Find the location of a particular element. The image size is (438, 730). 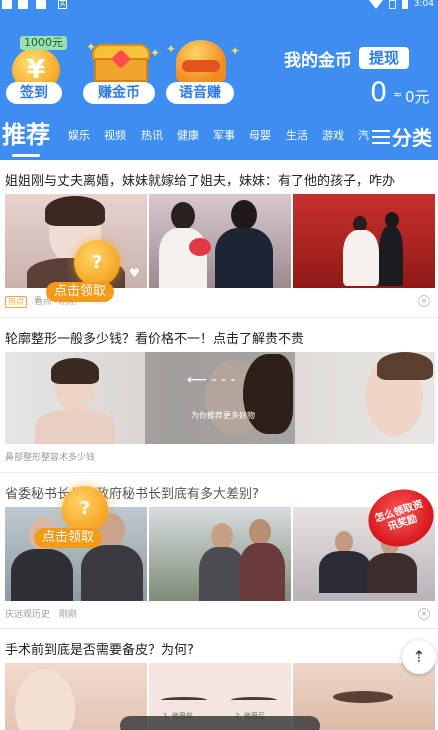

tab-video: 视频 is located at coordinates (115, 136).